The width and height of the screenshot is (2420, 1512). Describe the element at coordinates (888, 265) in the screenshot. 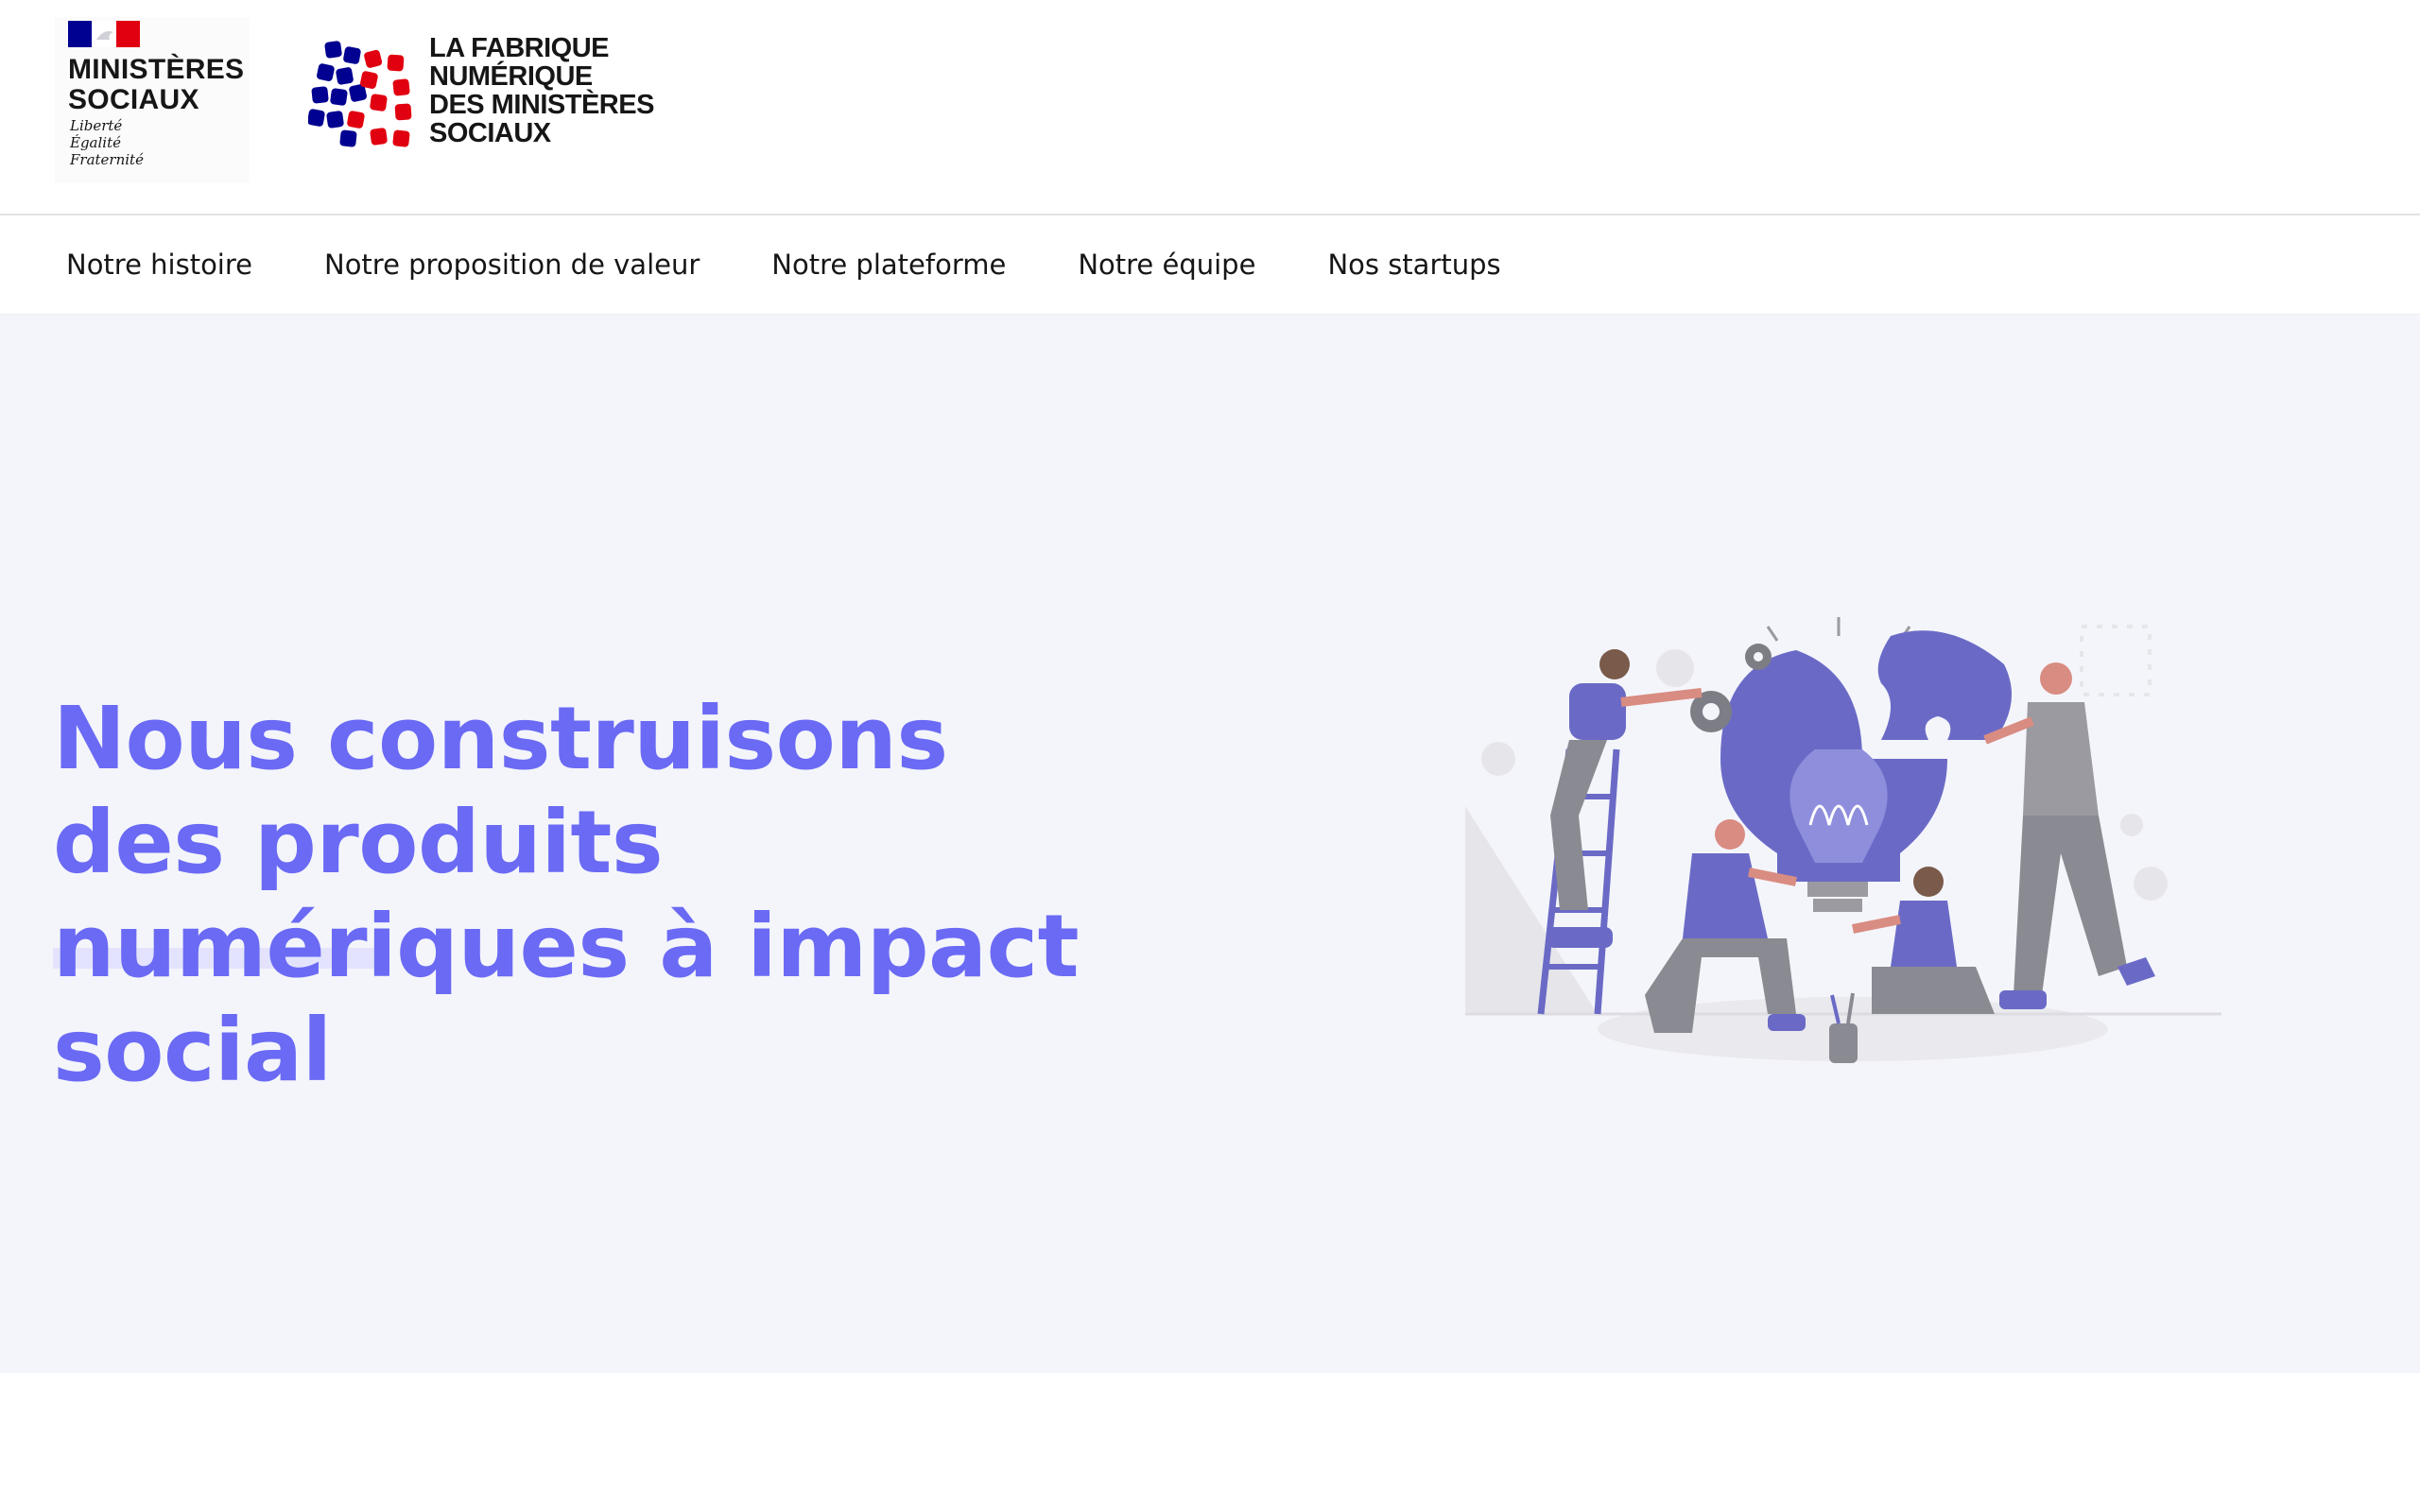

I see `nav-item-notre-plateforme: Notre plateforme` at that location.